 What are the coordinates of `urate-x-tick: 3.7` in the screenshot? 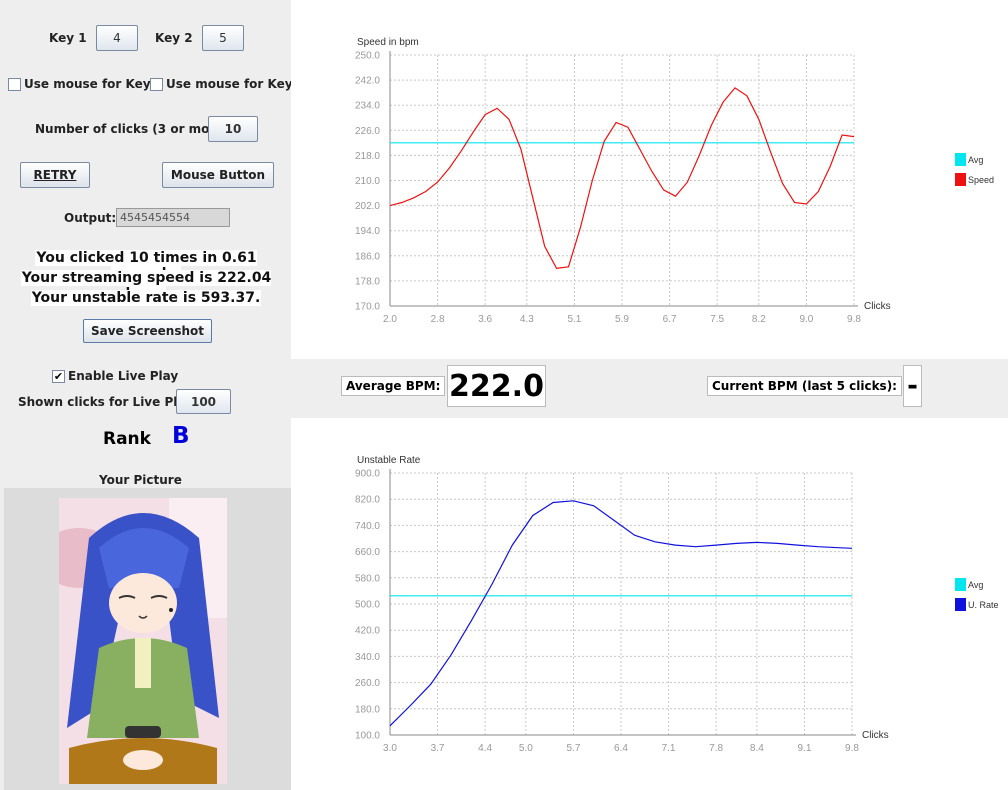 It's located at (438, 748).